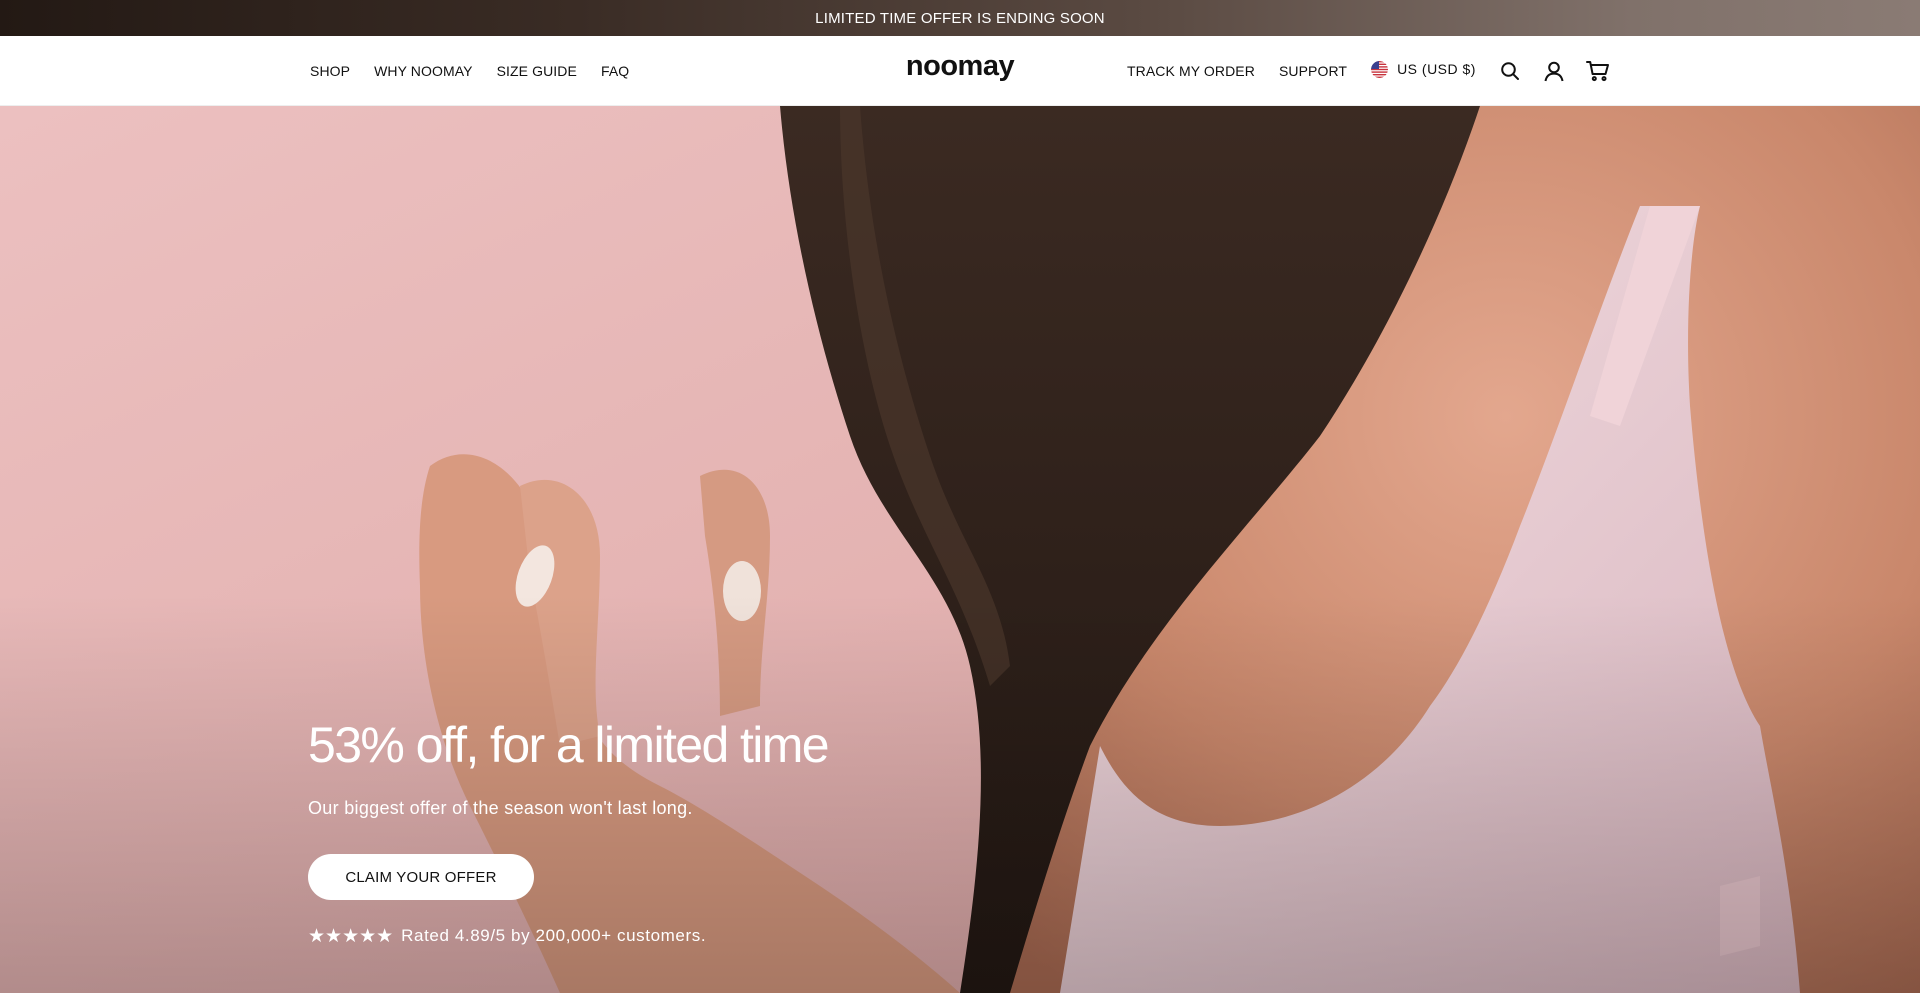  I want to click on star-rating-icon: ★★★★★, so click(351, 936).